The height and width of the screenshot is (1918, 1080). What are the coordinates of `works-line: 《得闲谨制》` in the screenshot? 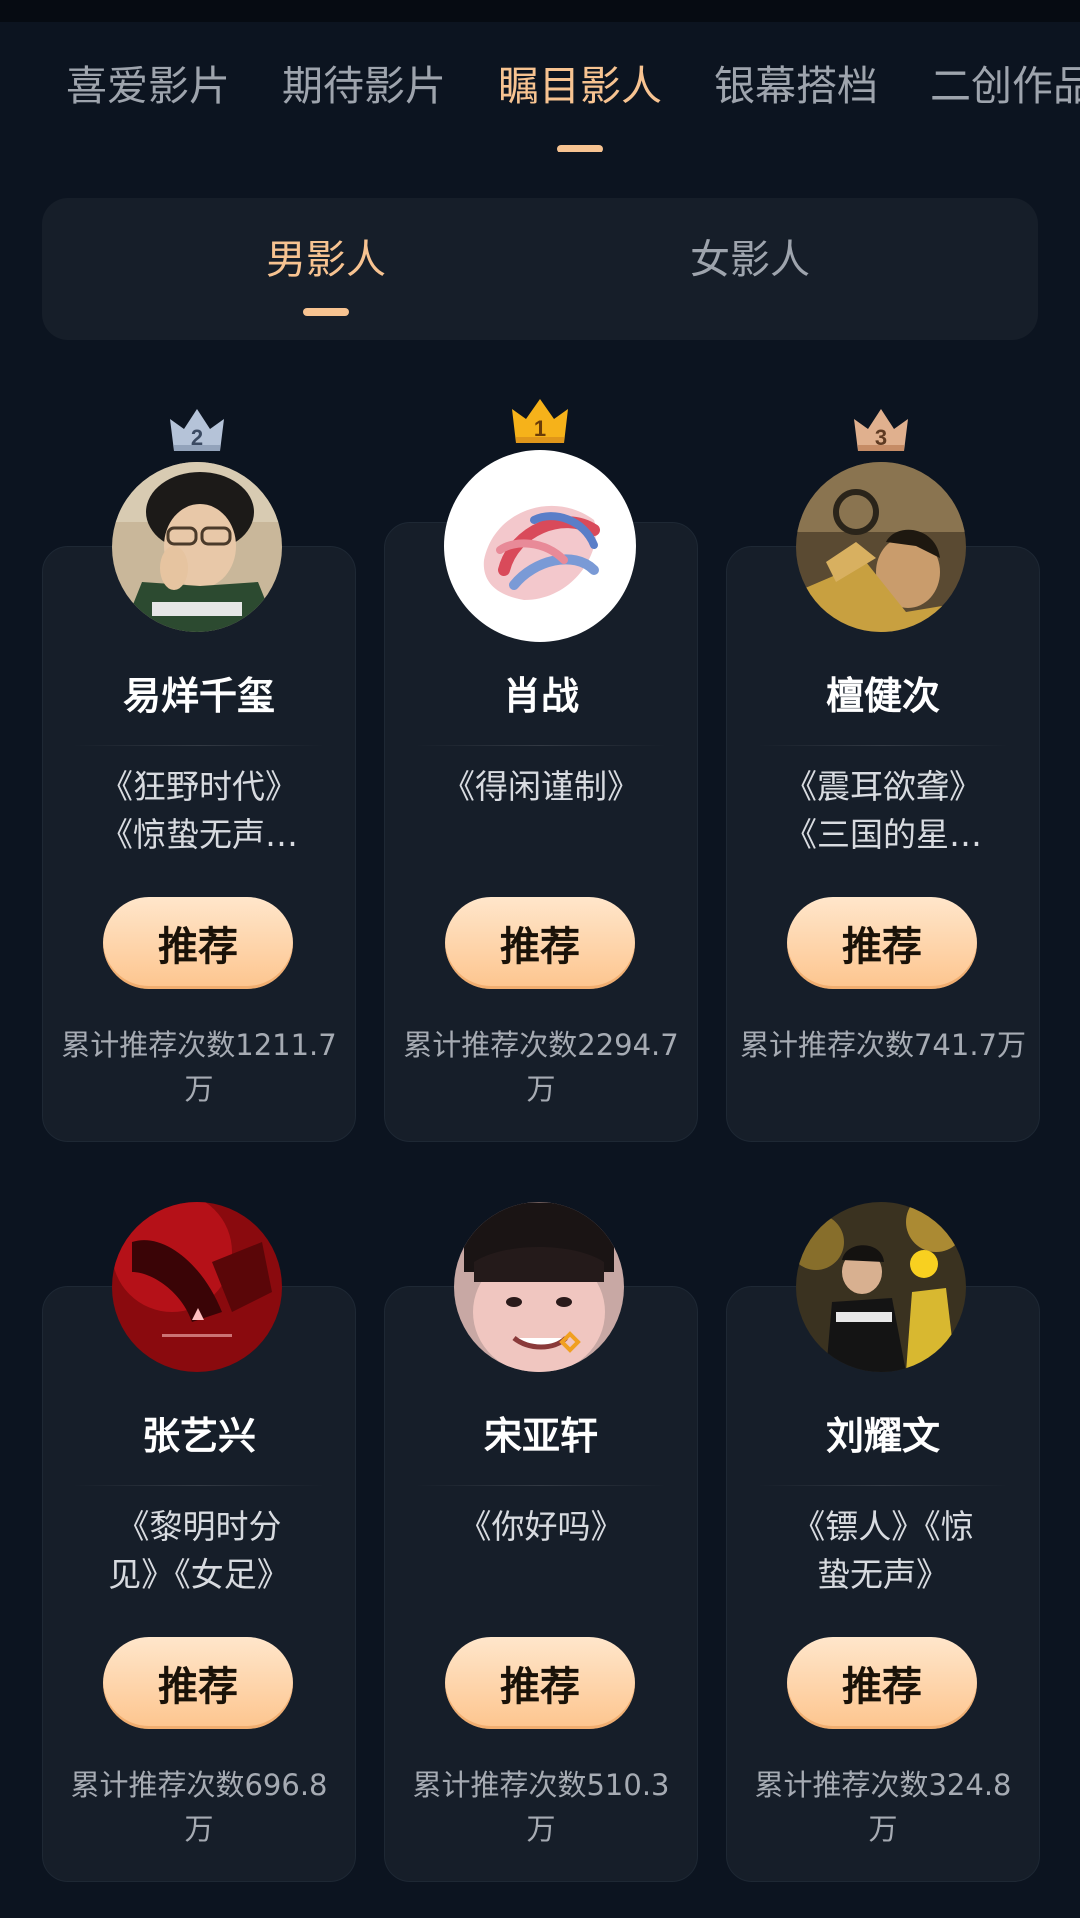 It's located at (541, 786).